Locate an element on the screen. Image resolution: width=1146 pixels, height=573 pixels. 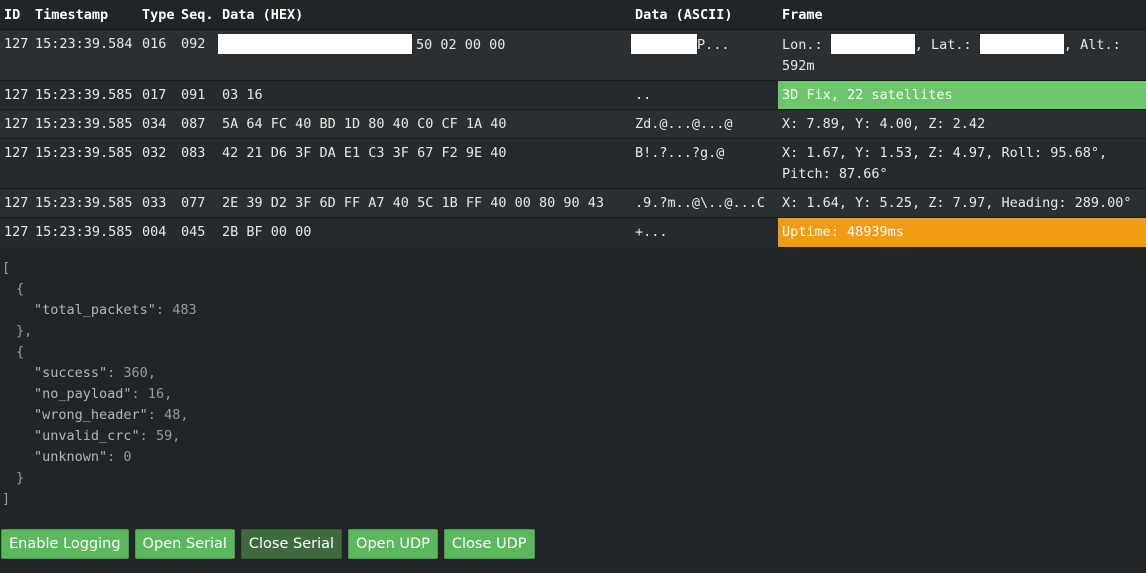
column-header-frame: Frame is located at coordinates (962, 15).